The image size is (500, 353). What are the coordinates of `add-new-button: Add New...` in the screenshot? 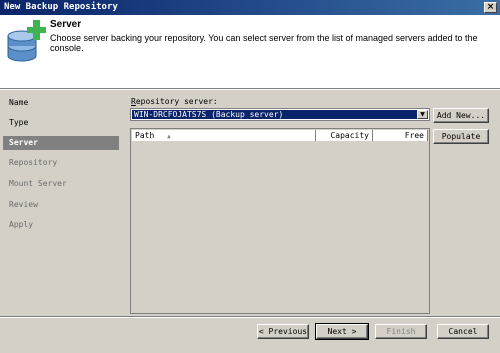 It's located at (461, 115).